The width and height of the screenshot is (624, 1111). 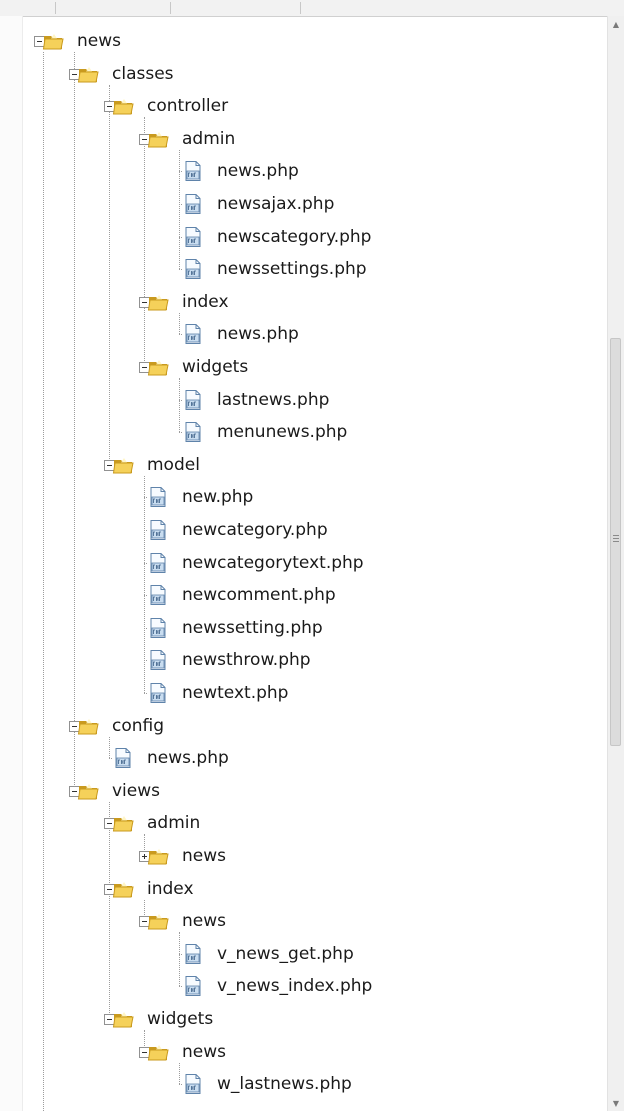 I want to click on tree-file: newcategorytext.php, so click(x=255, y=563).